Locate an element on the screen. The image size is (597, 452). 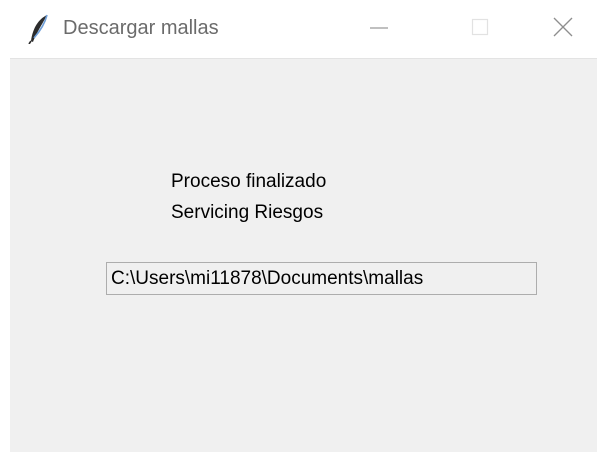
title-bar: Descargar mallas is located at coordinates (303, 29).